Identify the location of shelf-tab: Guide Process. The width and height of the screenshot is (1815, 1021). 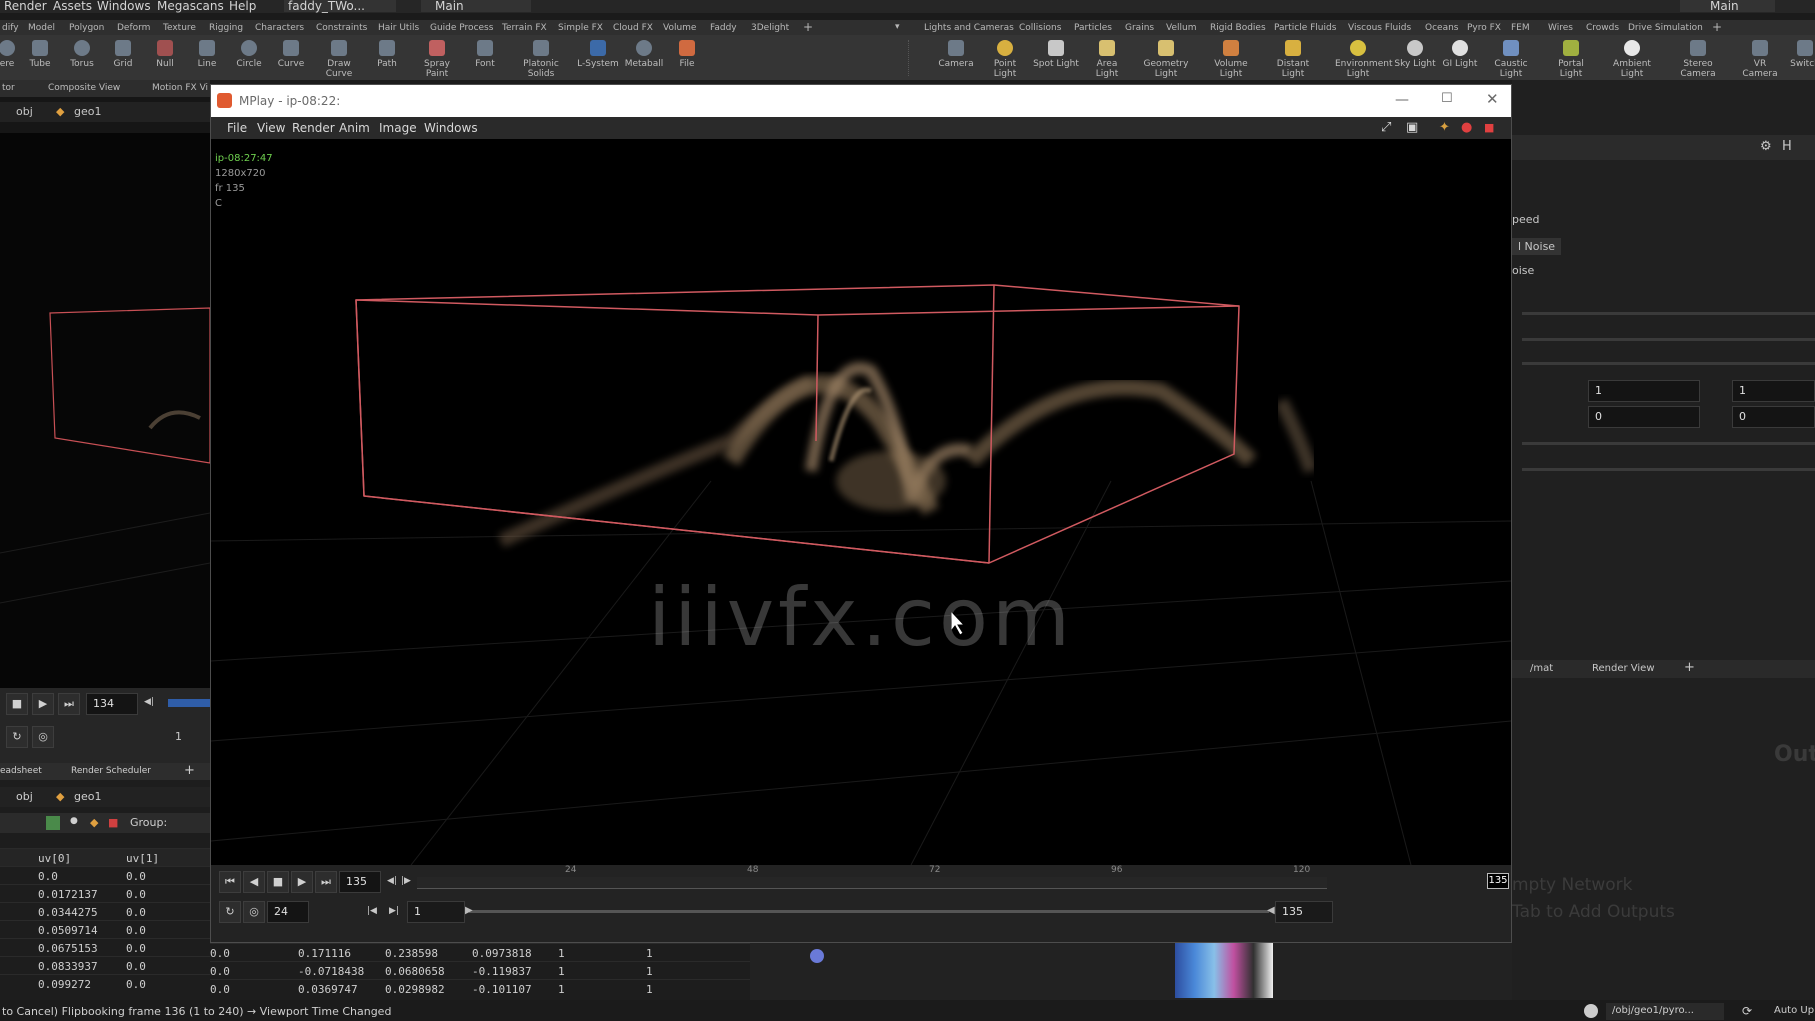
(461, 28).